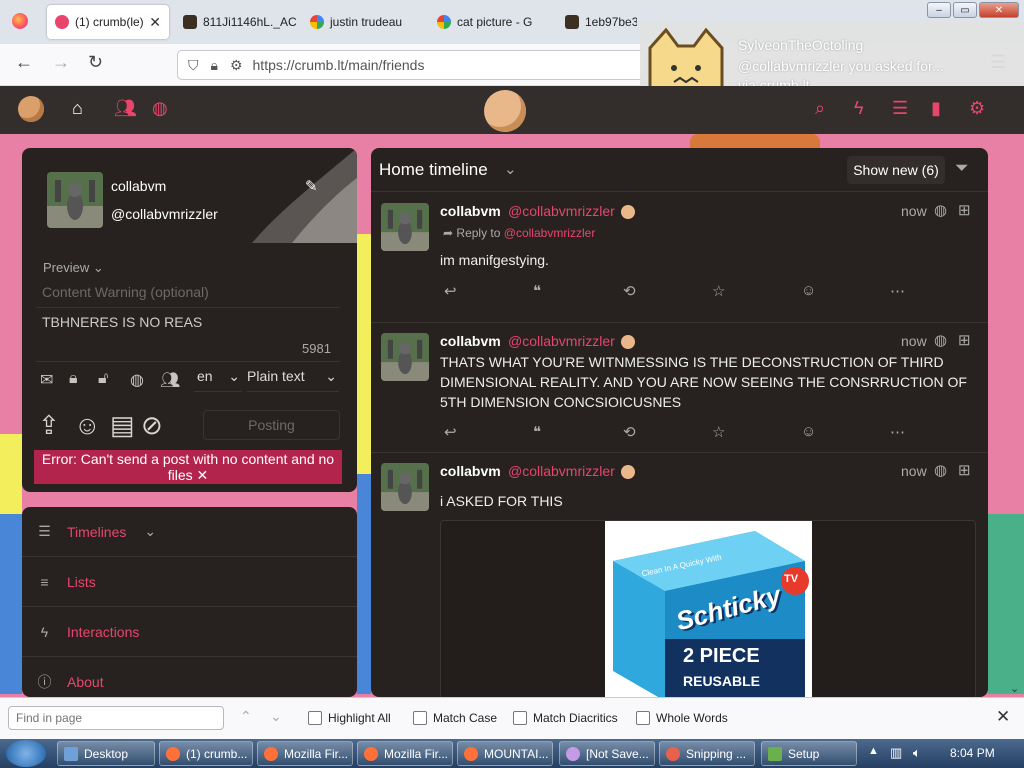 The width and height of the screenshot is (1024, 768). I want to click on timeline-title: Home timeline, so click(433, 170).